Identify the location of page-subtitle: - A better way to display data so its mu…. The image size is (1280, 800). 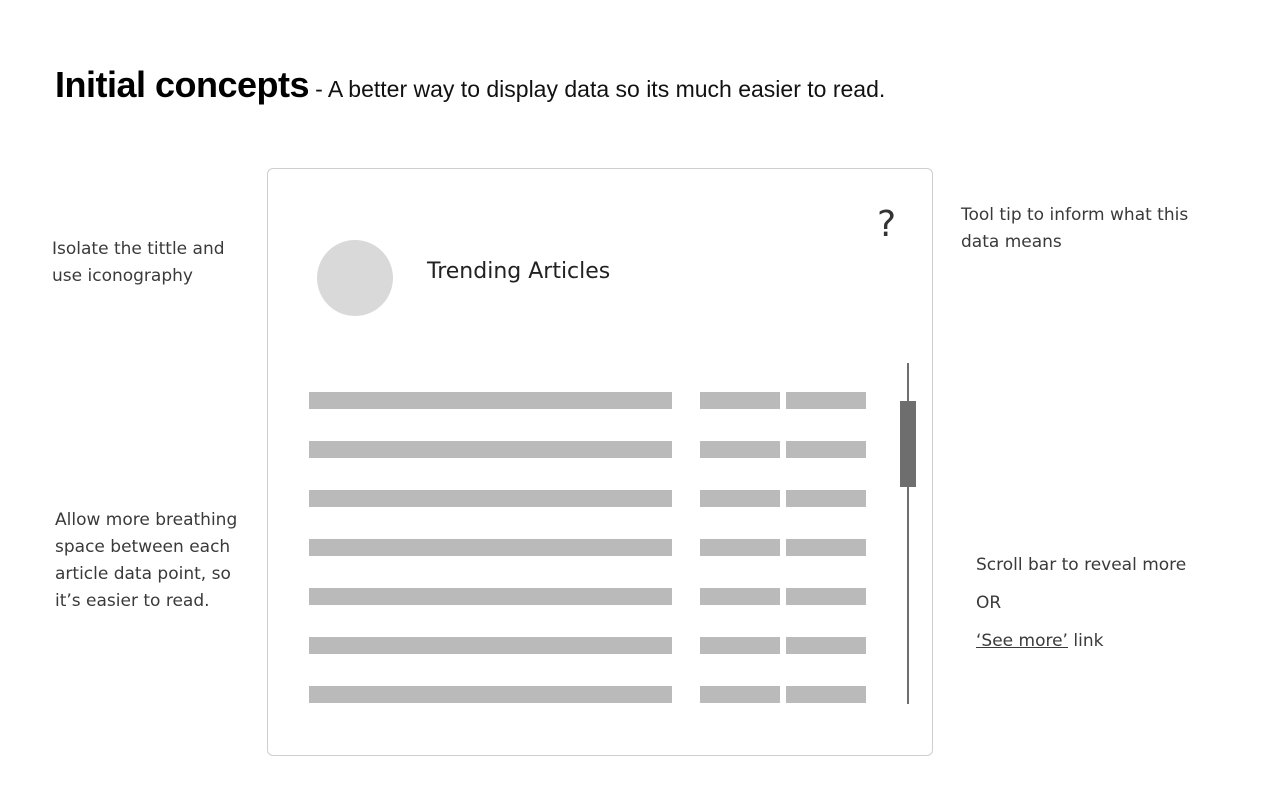
(600, 89).